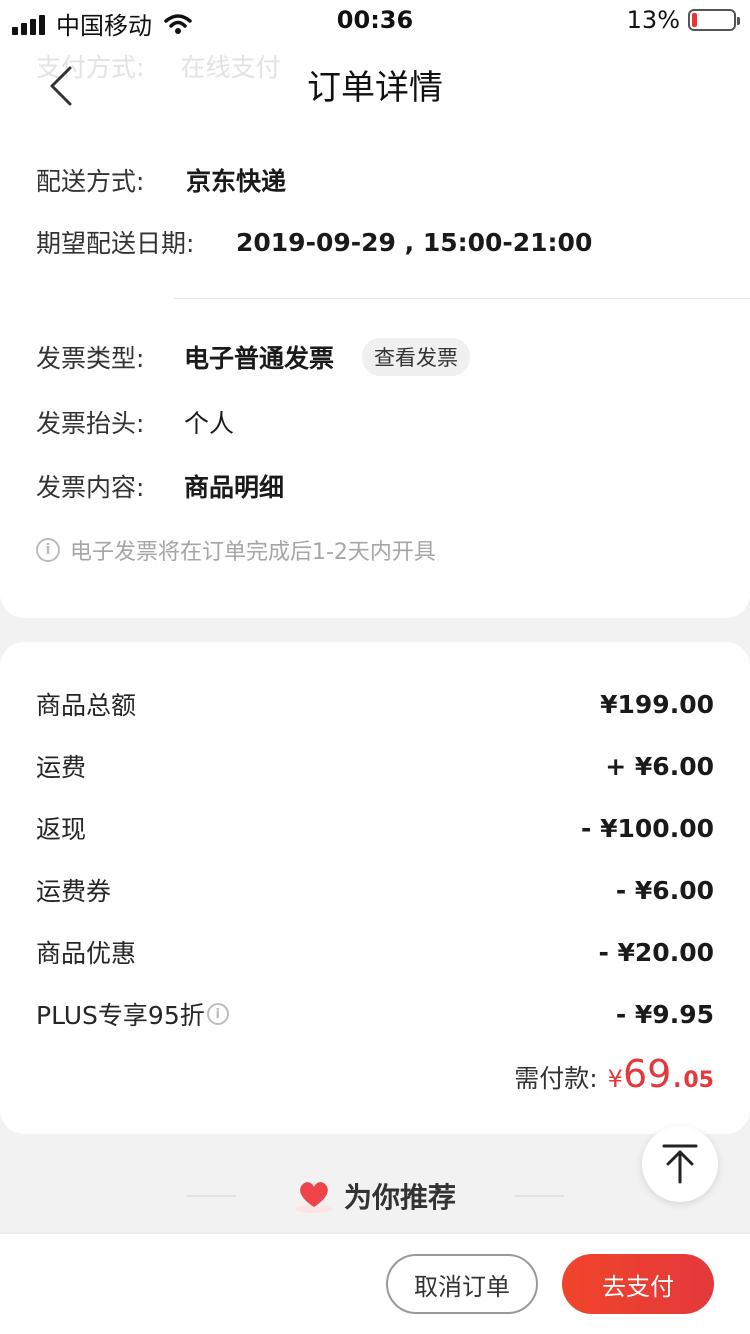  What do you see at coordinates (375, 1014) in the screenshot?
I see `price-row: PLUS专享95折 i - ¥9.95` at bounding box center [375, 1014].